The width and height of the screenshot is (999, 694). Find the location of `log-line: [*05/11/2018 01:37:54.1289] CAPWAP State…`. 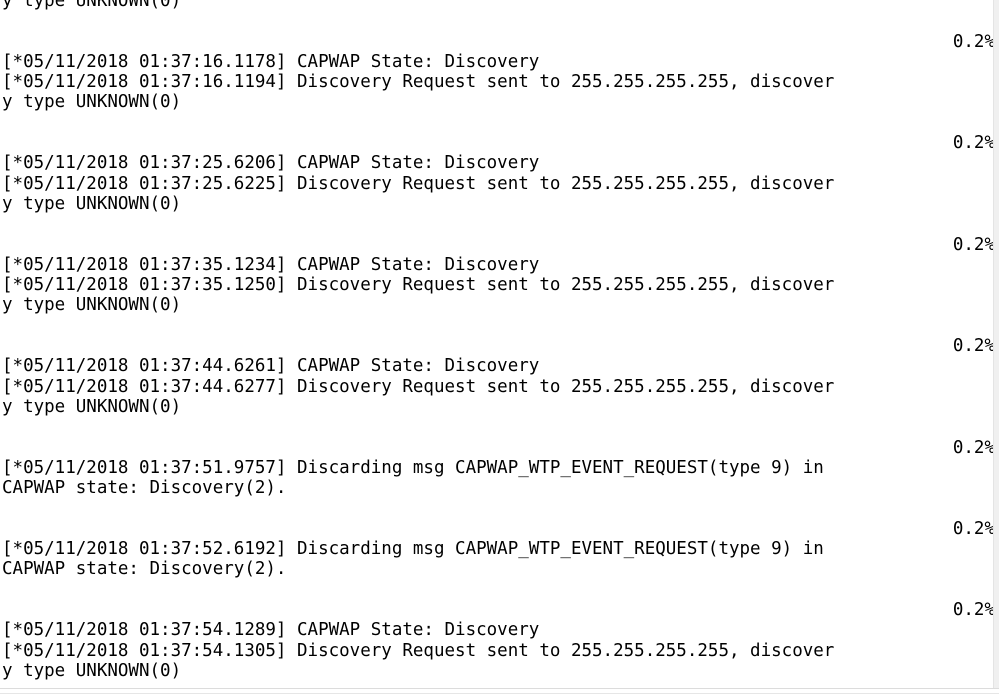

log-line: [*05/11/2018 01:37:54.1289] CAPWAP State… is located at coordinates (271, 630).